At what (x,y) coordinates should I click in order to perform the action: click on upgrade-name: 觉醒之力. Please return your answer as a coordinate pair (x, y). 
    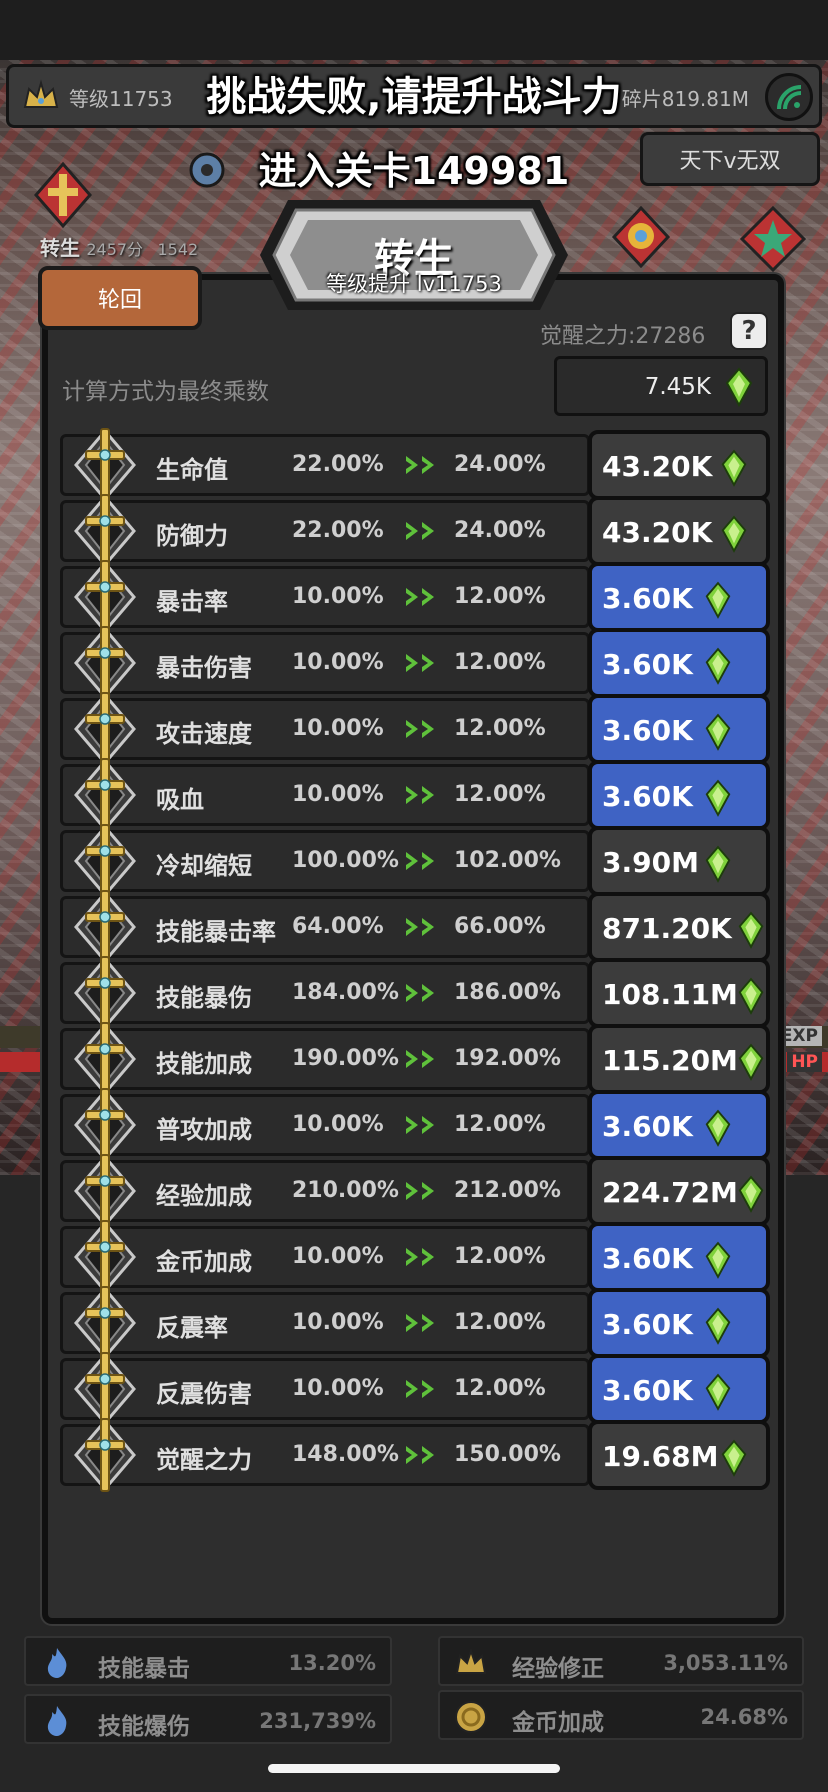
    Looking at the image, I should click on (204, 1460).